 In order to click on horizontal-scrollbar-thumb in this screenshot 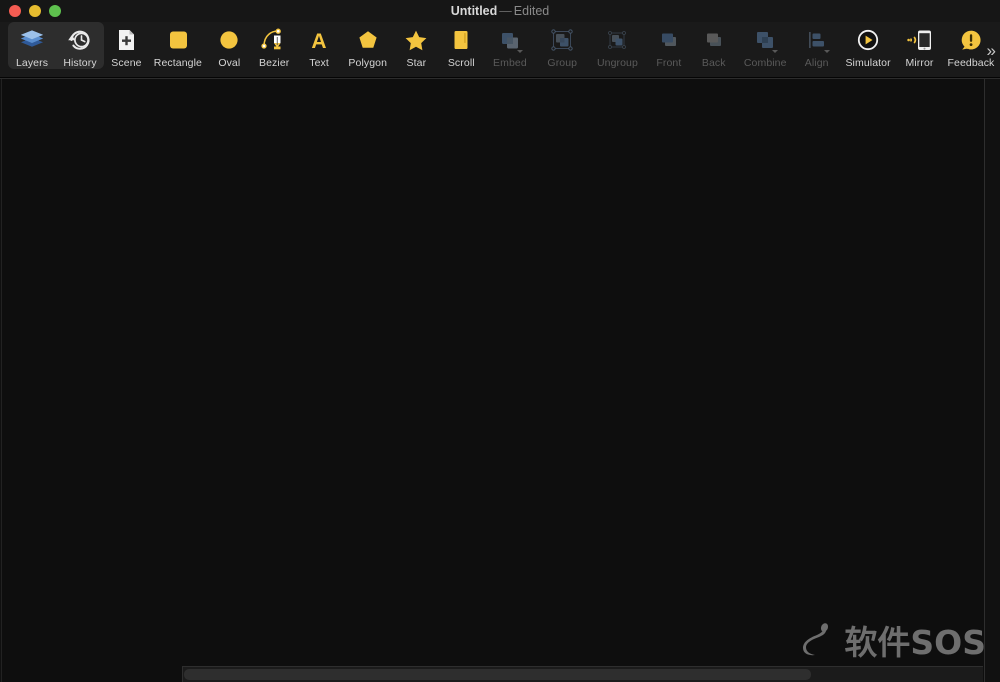, I will do `click(497, 674)`.